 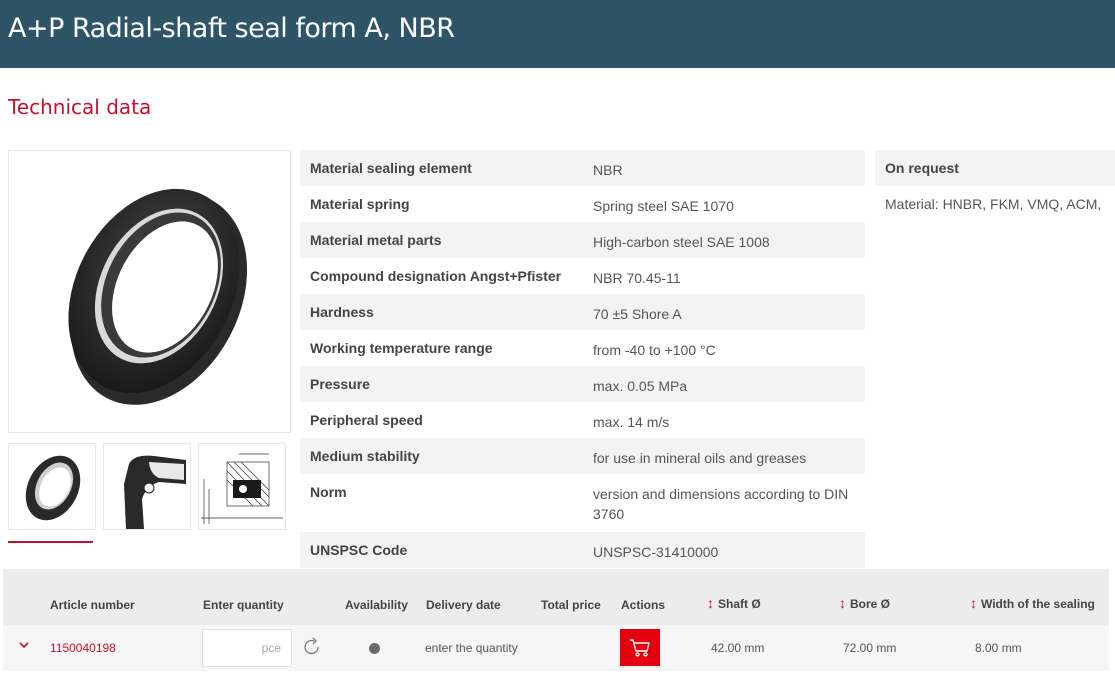 I want to click on article-number-link: 1150040198, so click(x=83, y=648).